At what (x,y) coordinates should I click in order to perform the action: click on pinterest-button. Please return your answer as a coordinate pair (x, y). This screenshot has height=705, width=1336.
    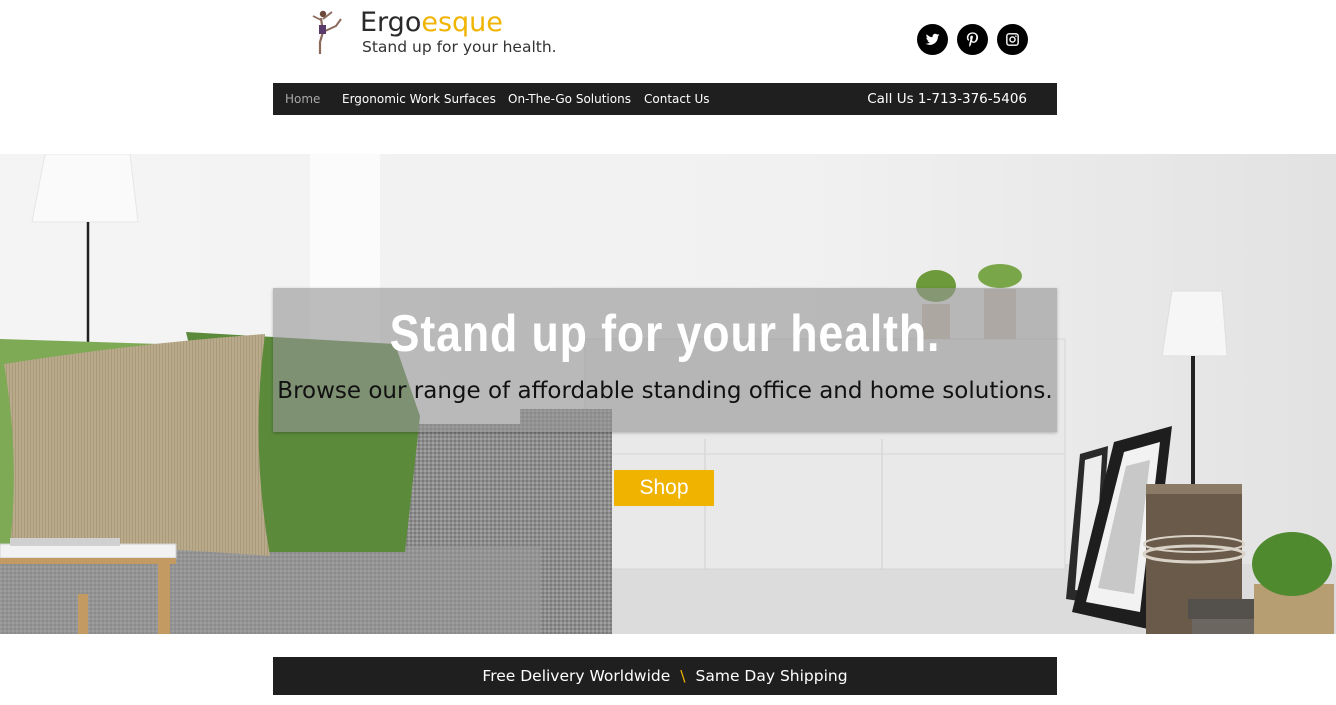
    Looking at the image, I should click on (972, 39).